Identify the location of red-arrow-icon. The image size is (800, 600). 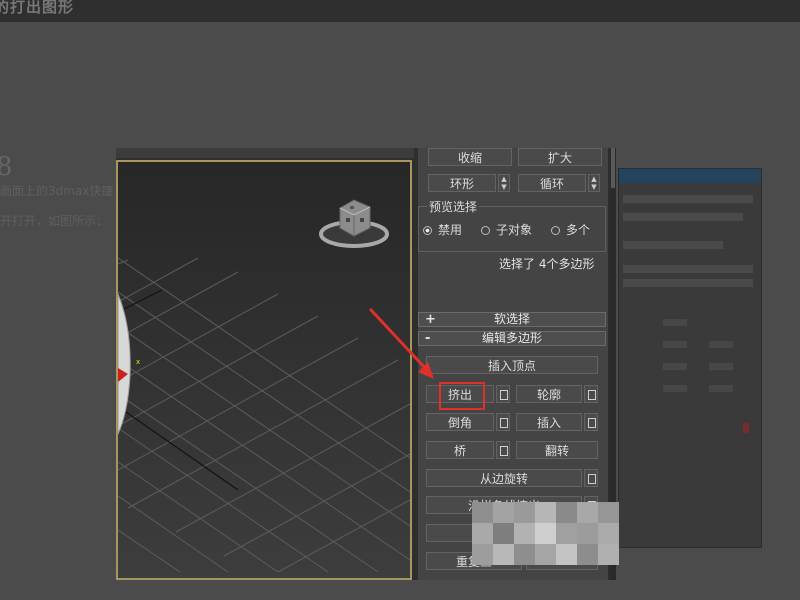
(401, 343).